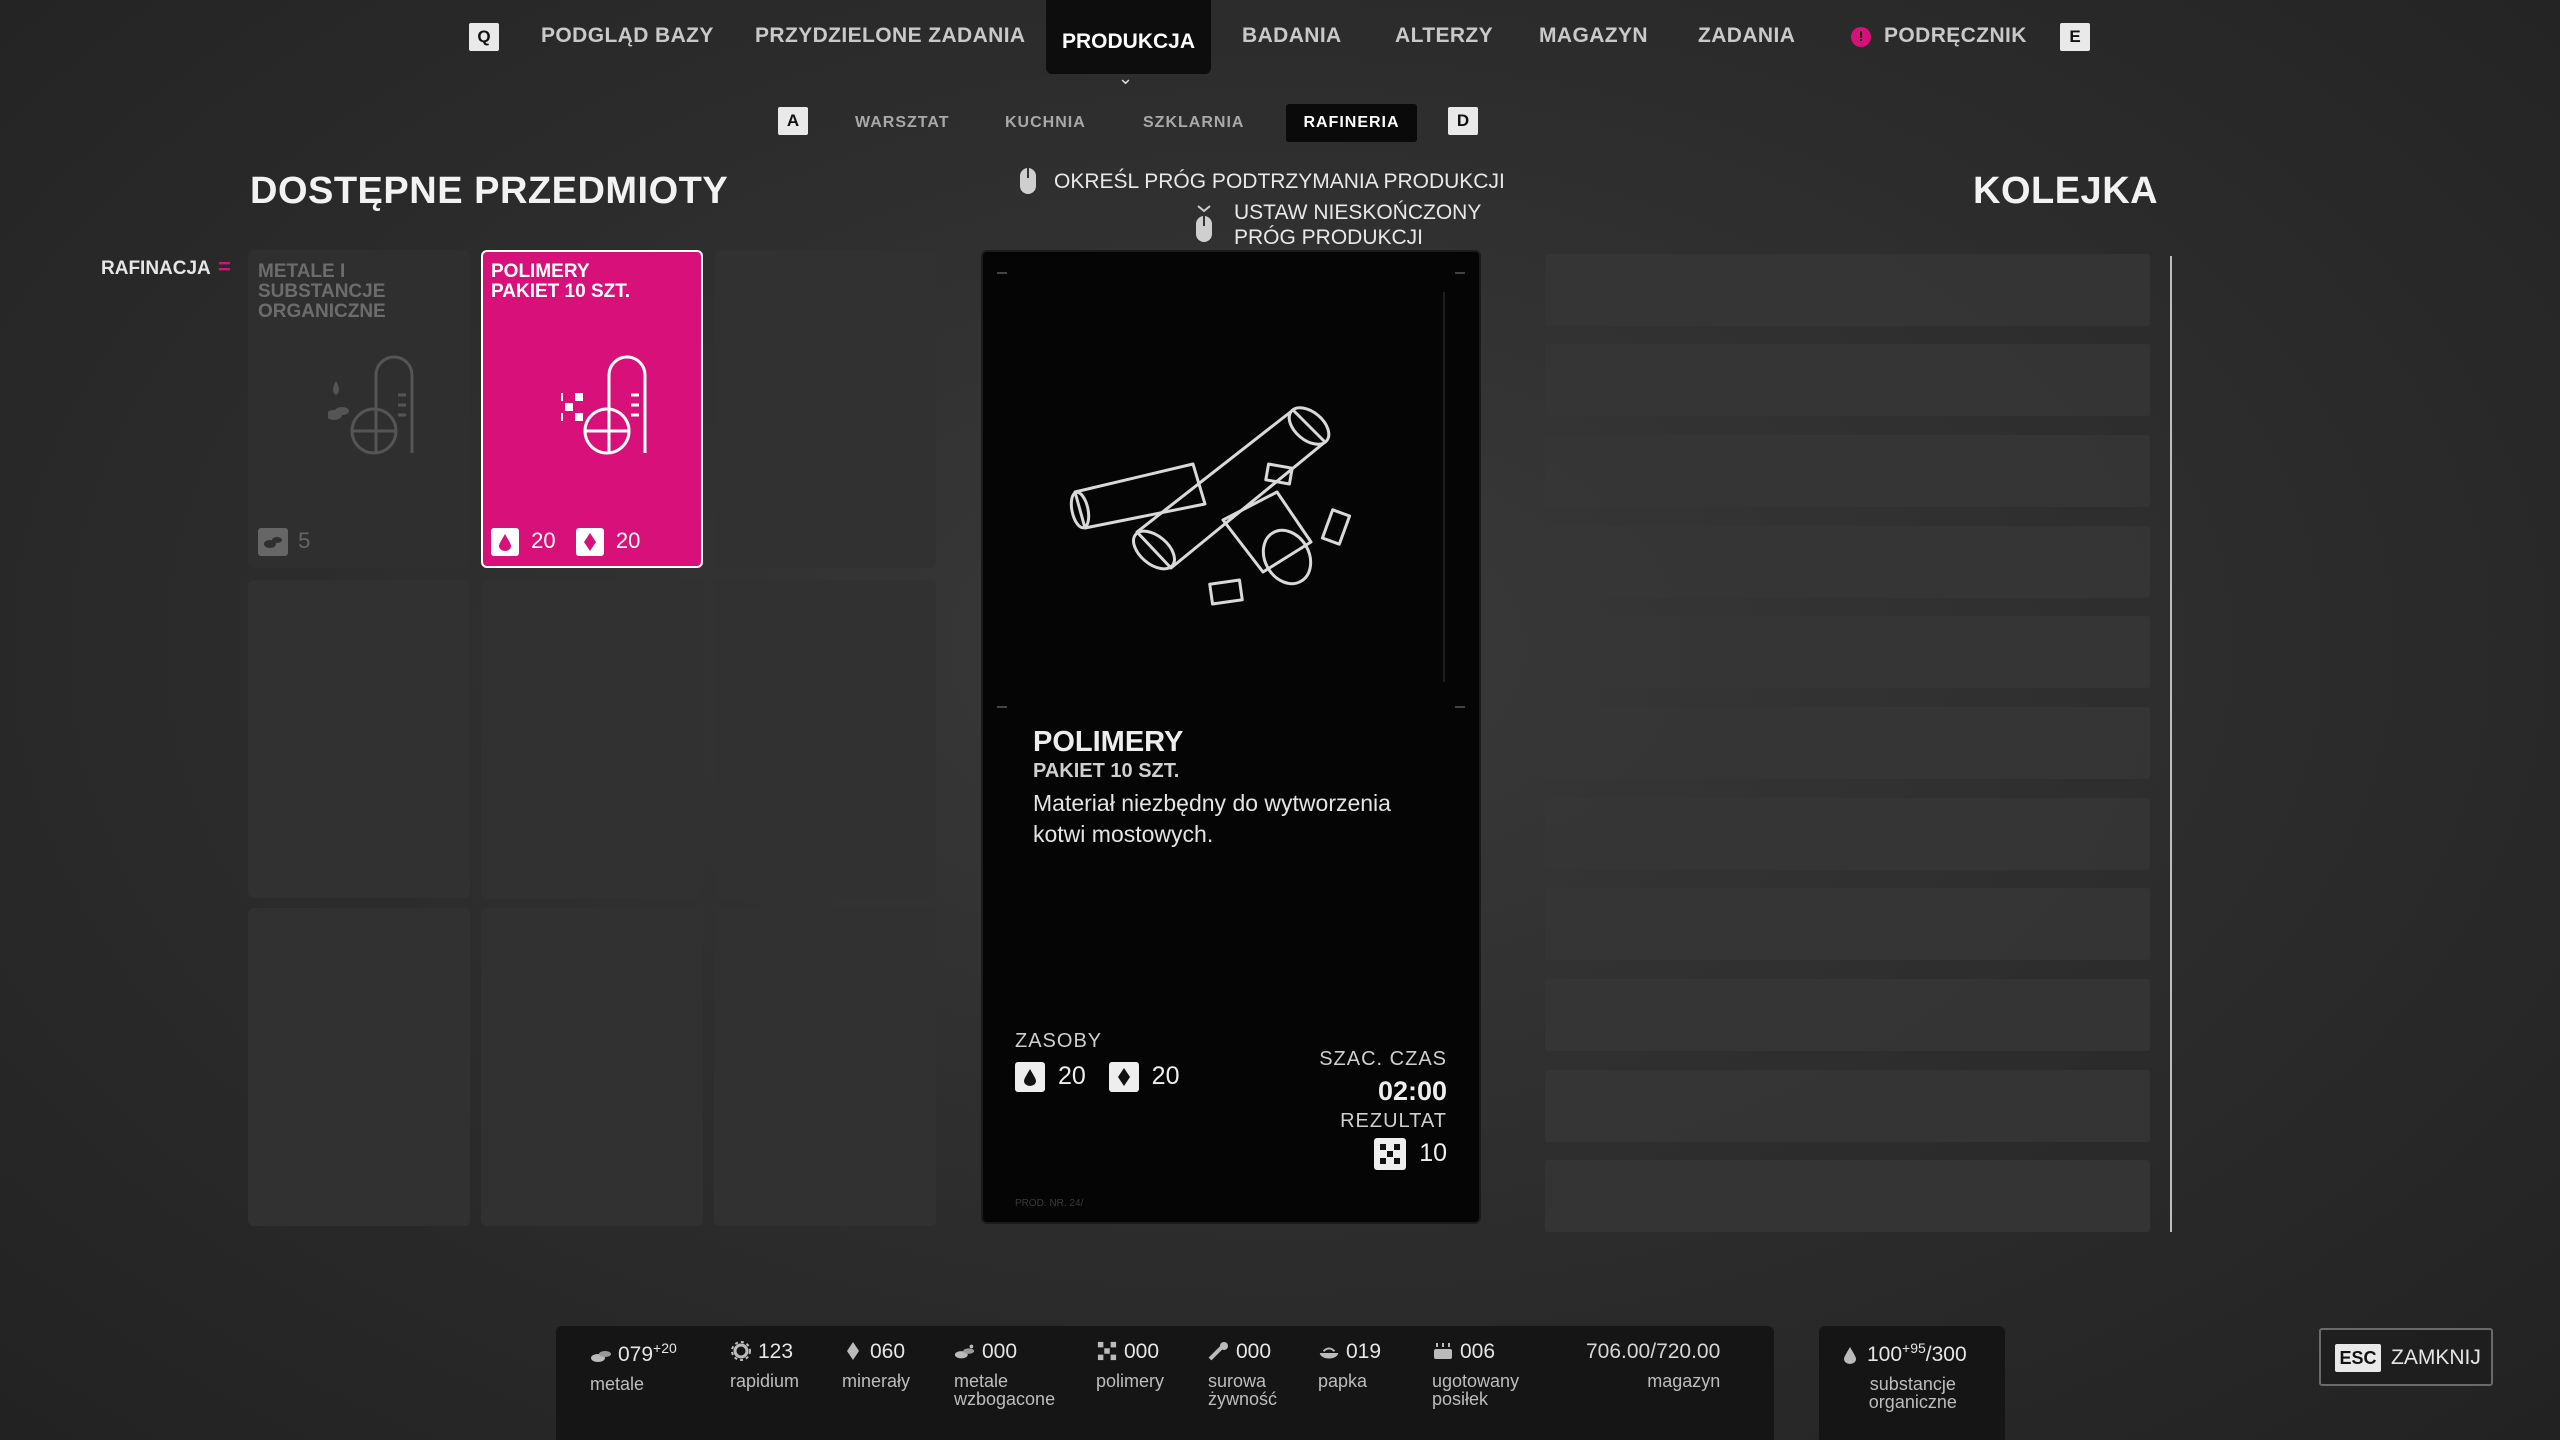  Describe the element at coordinates (1130, 1365) in the screenshot. I see `resource-polimery: 000 polimery` at that location.